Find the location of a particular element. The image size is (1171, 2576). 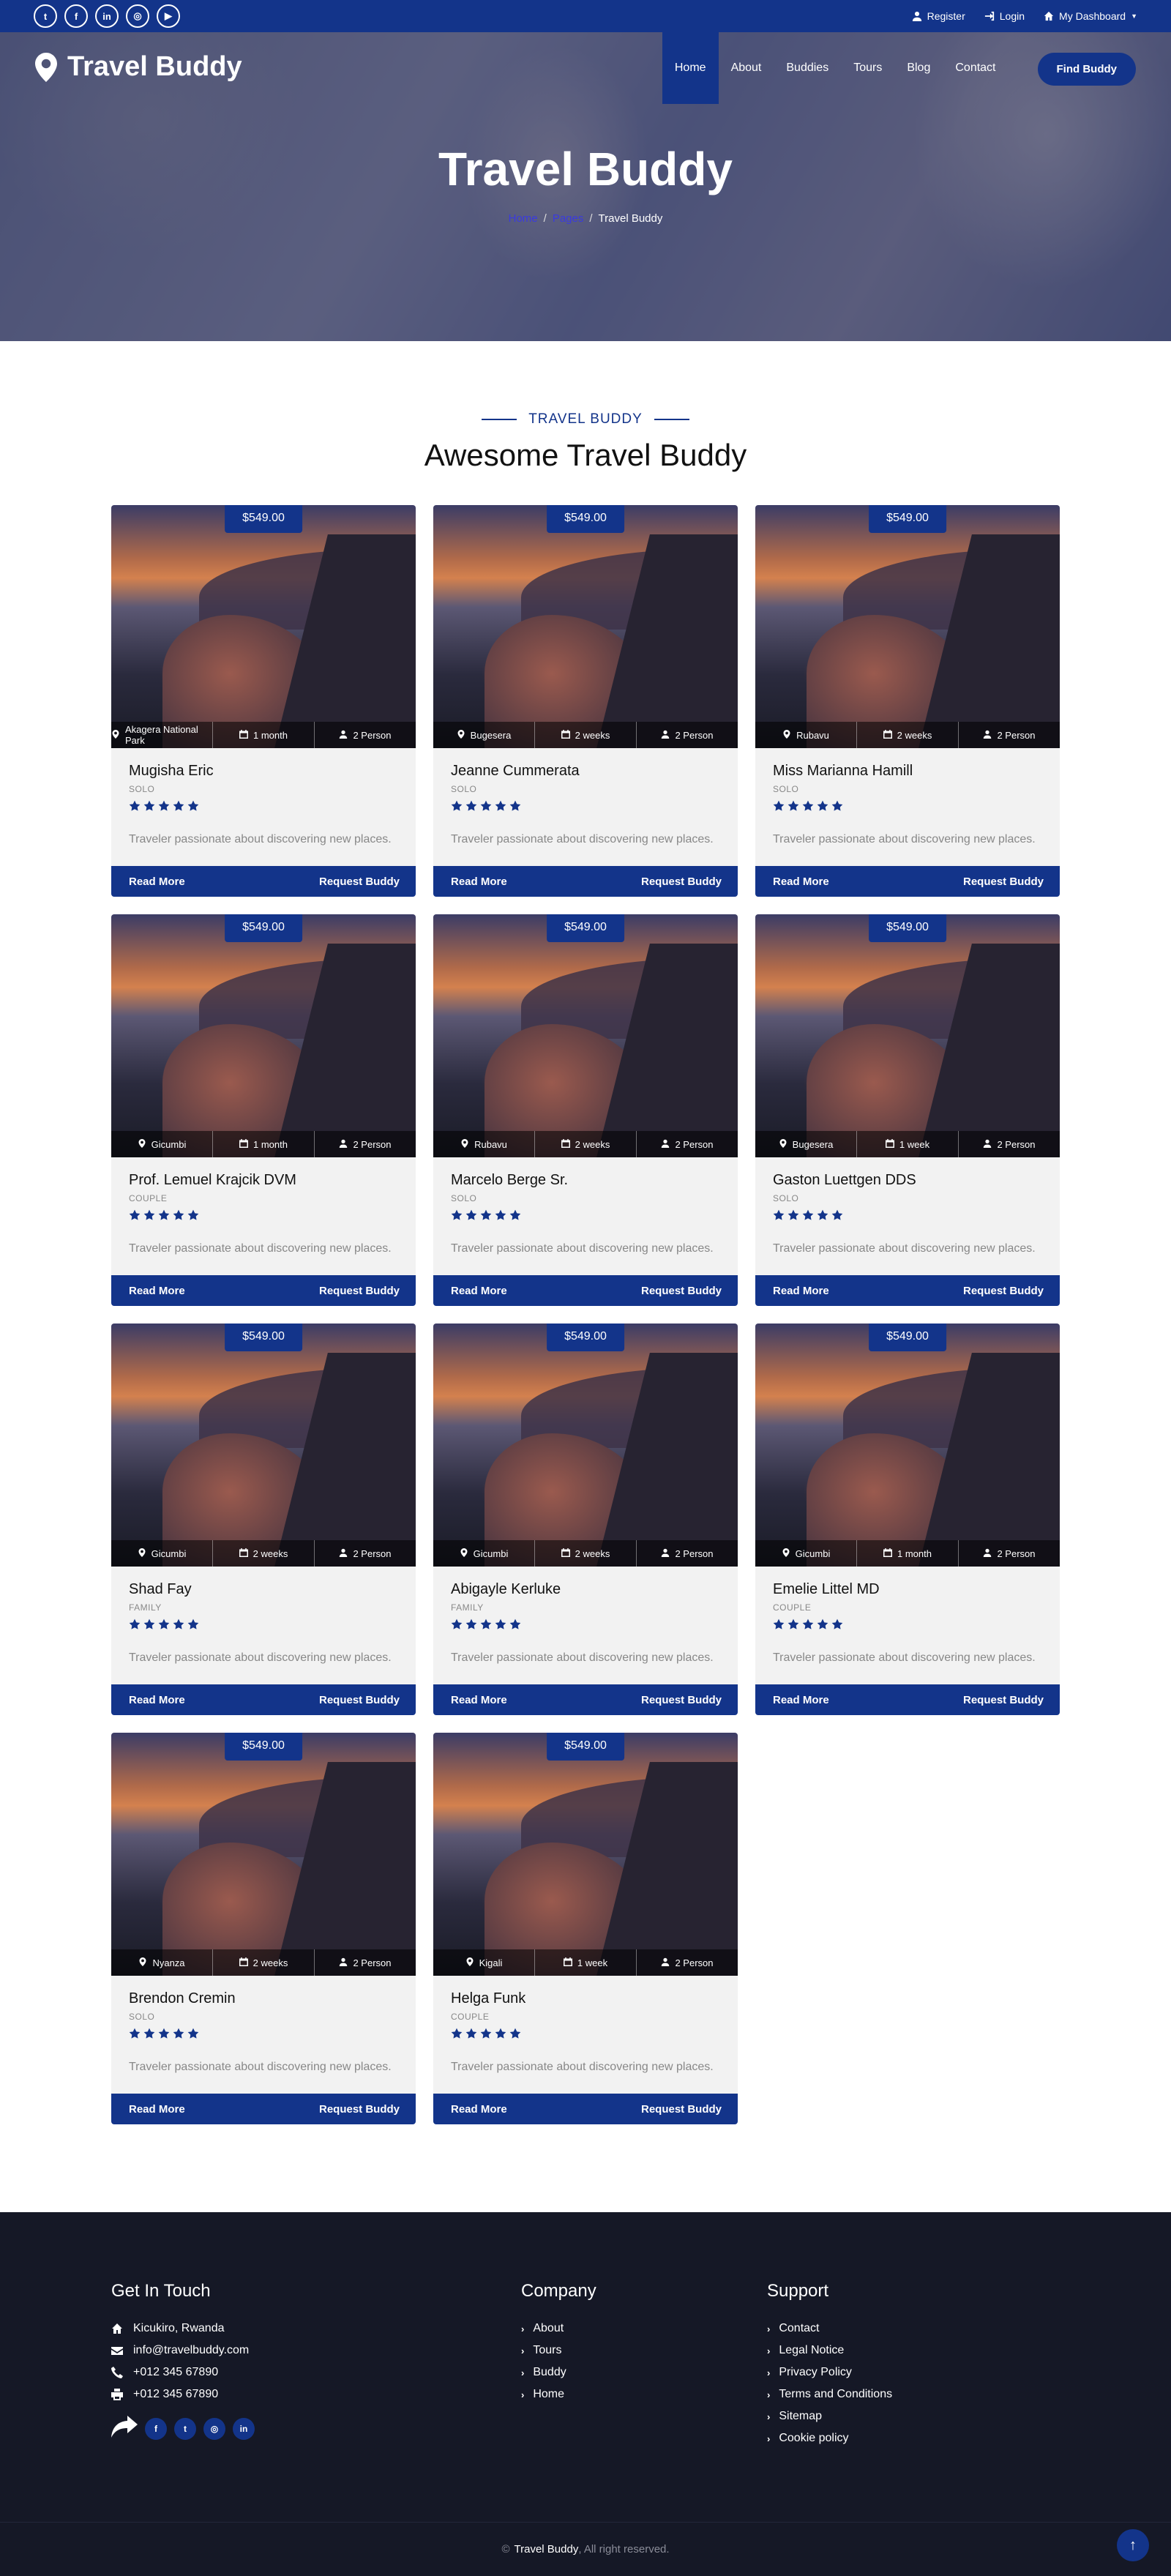

breadcrumb-home: Home is located at coordinates (523, 218).